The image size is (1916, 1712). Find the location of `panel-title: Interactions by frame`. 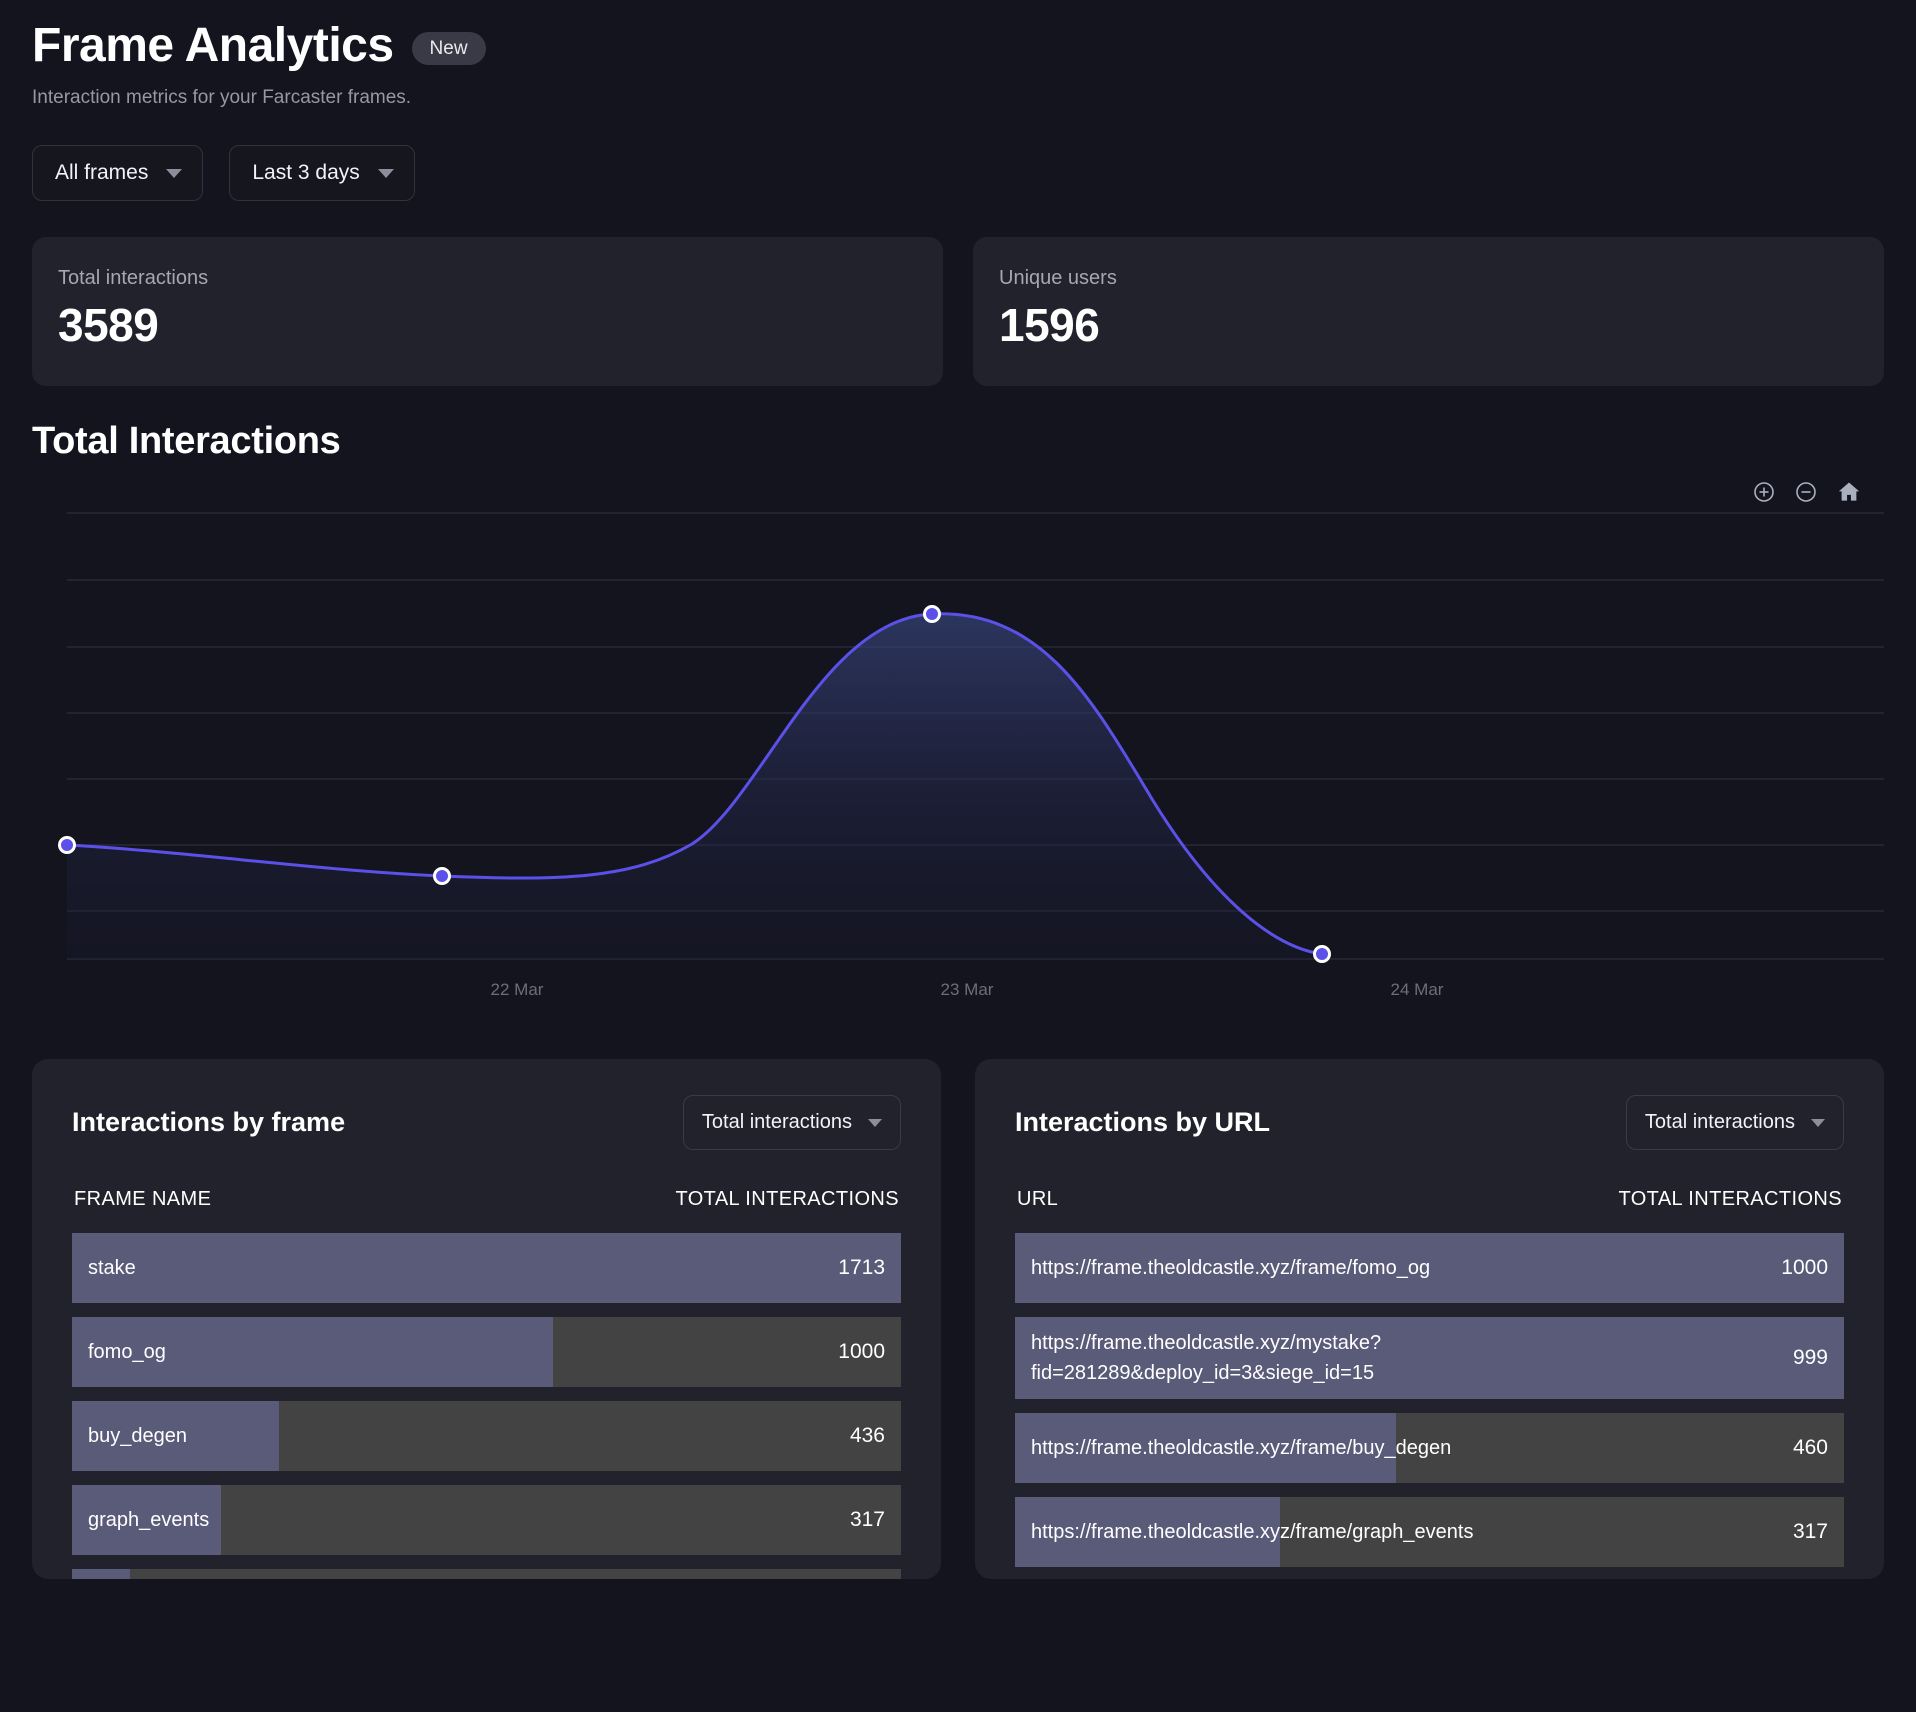

panel-title: Interactions by frame is located at coordinates (209, 1122).